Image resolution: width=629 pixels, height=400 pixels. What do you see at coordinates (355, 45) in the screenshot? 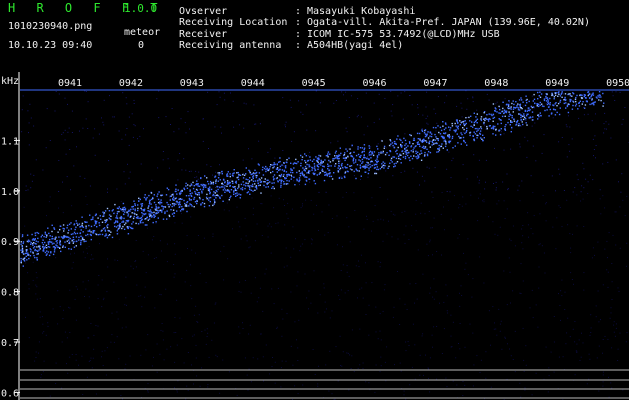
I see `antenna-value: A504HB(yagi 4el)` at bounding box center [355, 45].